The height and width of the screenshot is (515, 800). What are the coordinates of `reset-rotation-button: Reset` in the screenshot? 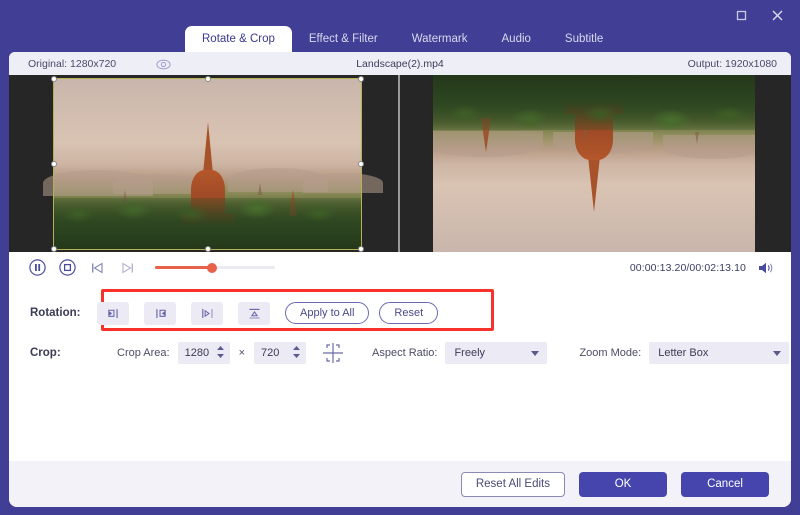 It's located at (409, 313).